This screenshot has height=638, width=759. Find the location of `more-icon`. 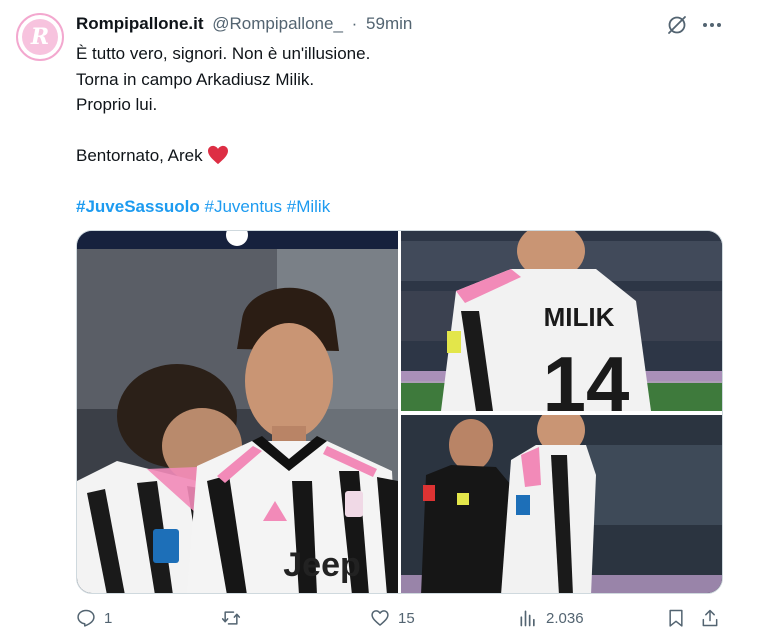

more-icon is located at coordinates (712, 25).